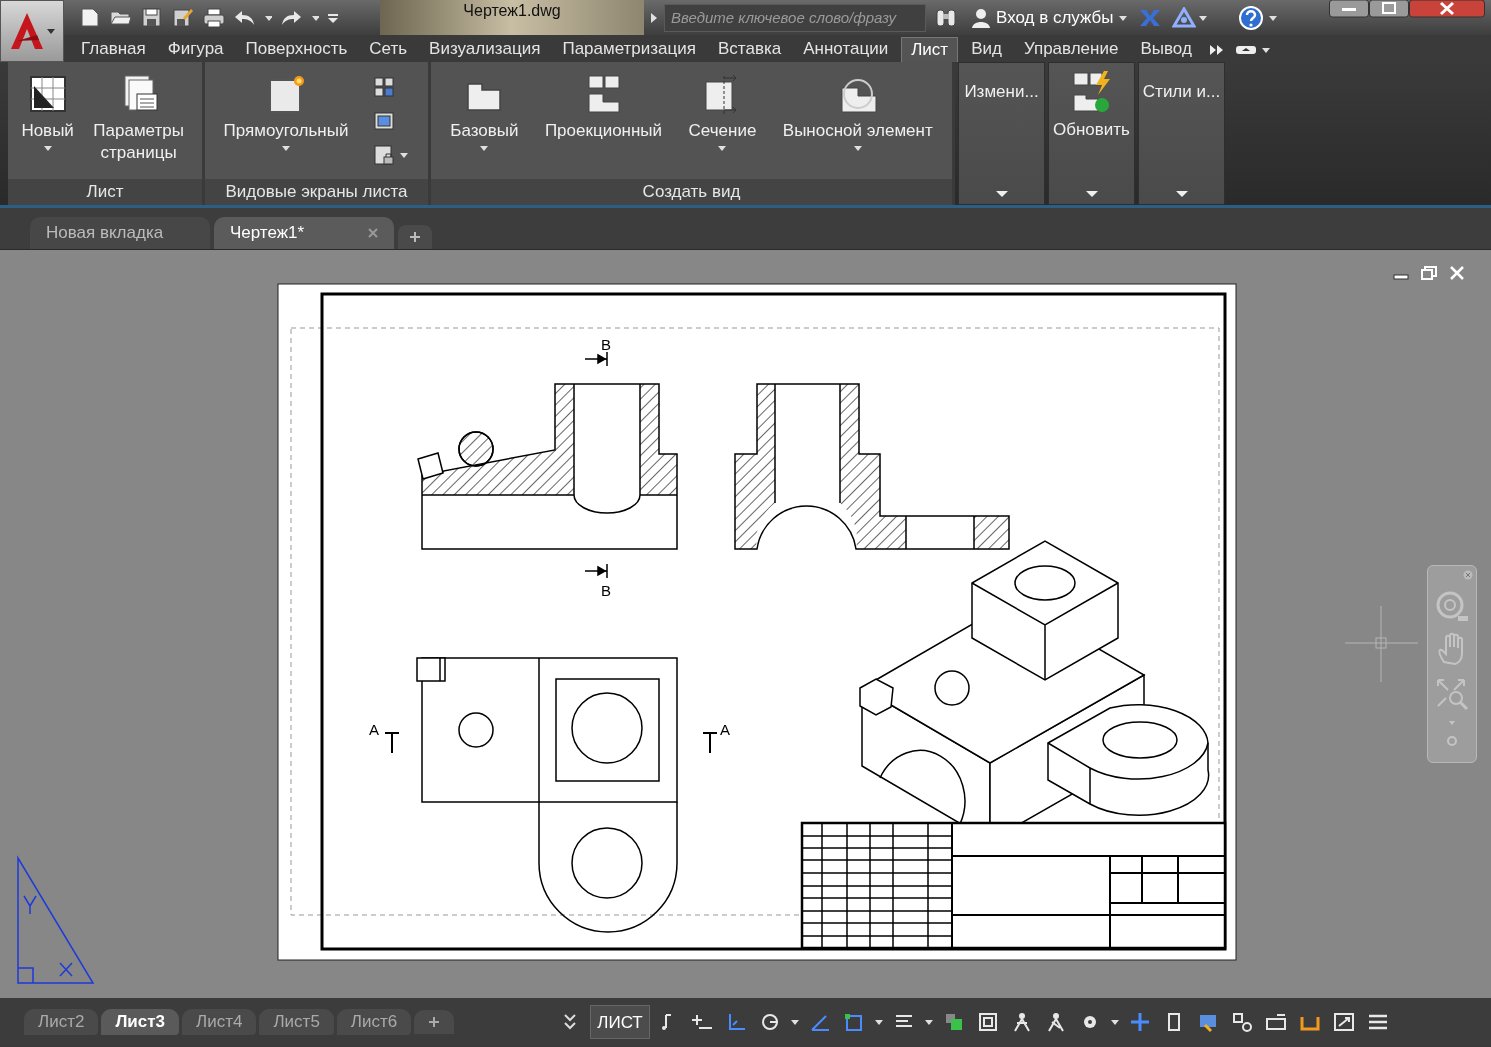 This screenshot has height=1047, width=1491. Describe the element at coordinates (606, 344) in the screenshot. I see `section-label: В` at that location.